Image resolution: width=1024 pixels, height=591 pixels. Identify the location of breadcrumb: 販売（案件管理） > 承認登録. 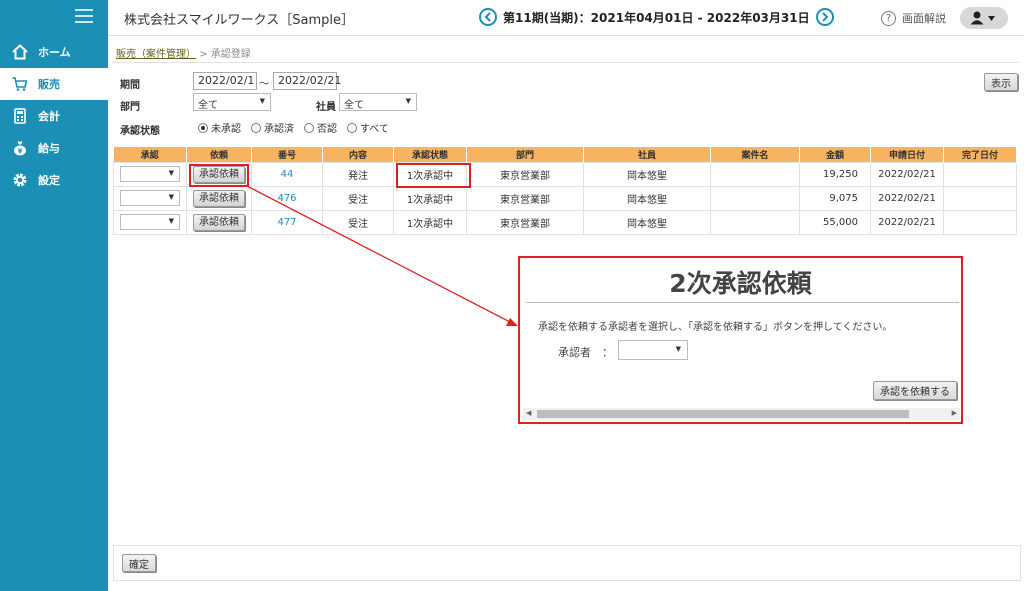
(183, 52).